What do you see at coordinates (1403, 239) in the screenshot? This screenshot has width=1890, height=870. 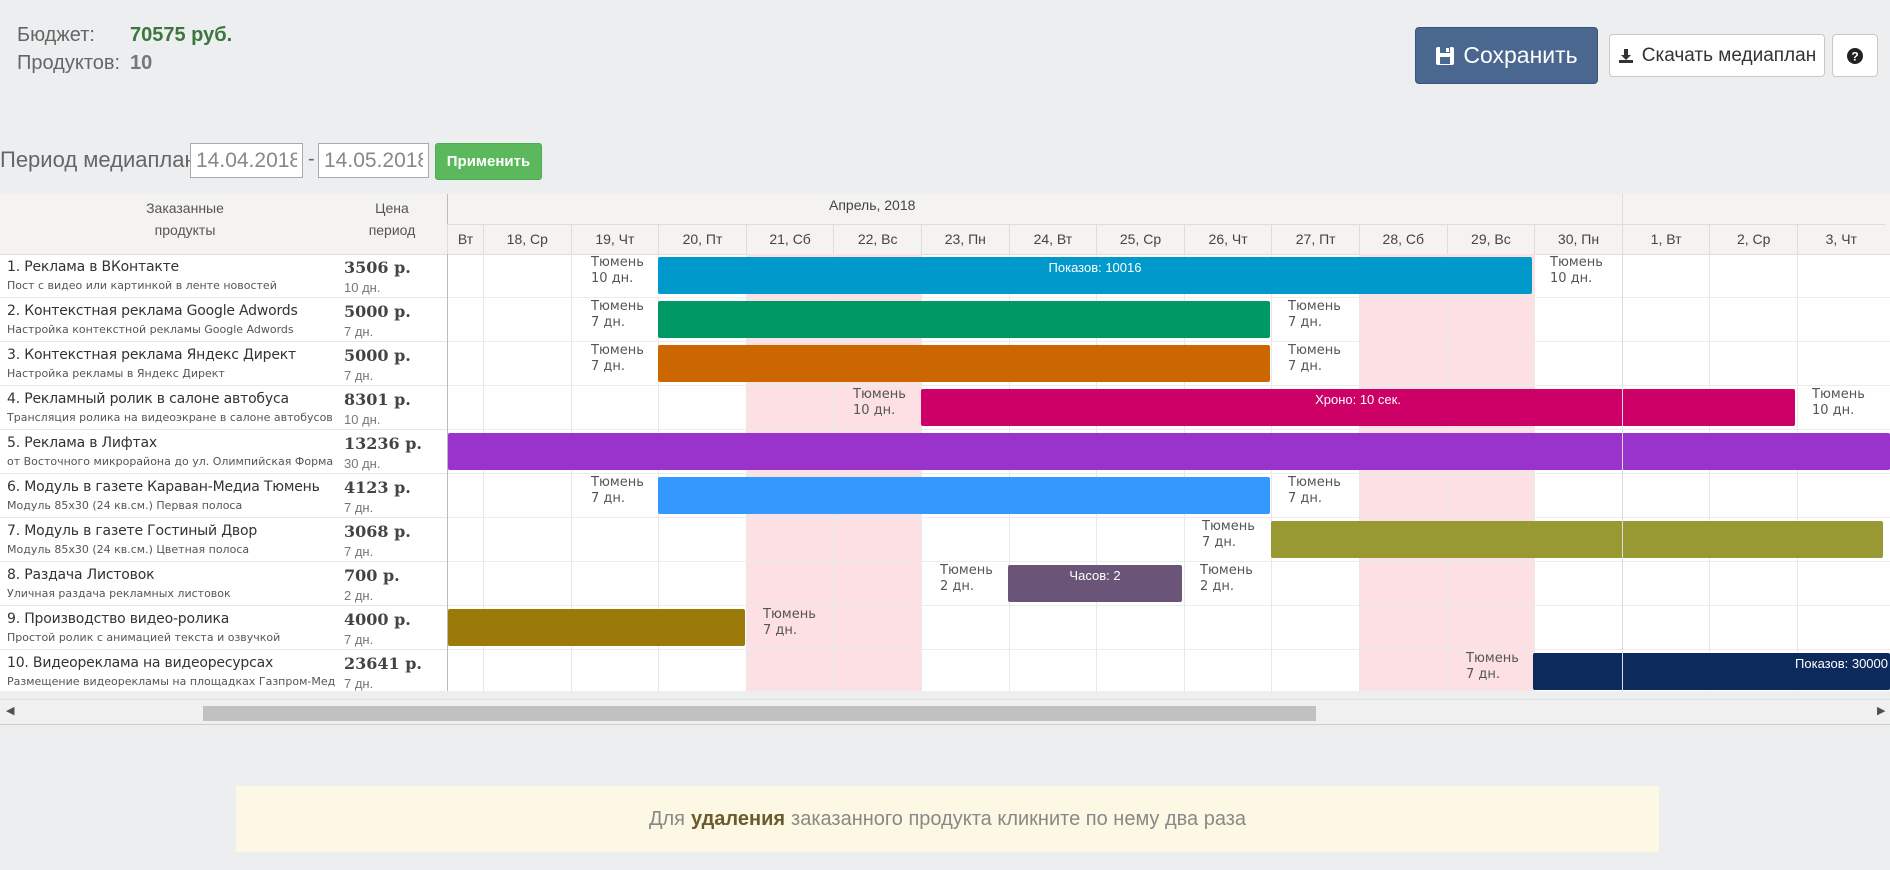 I see `day-header: 28, Сб` at bounding box center [1403, 239].